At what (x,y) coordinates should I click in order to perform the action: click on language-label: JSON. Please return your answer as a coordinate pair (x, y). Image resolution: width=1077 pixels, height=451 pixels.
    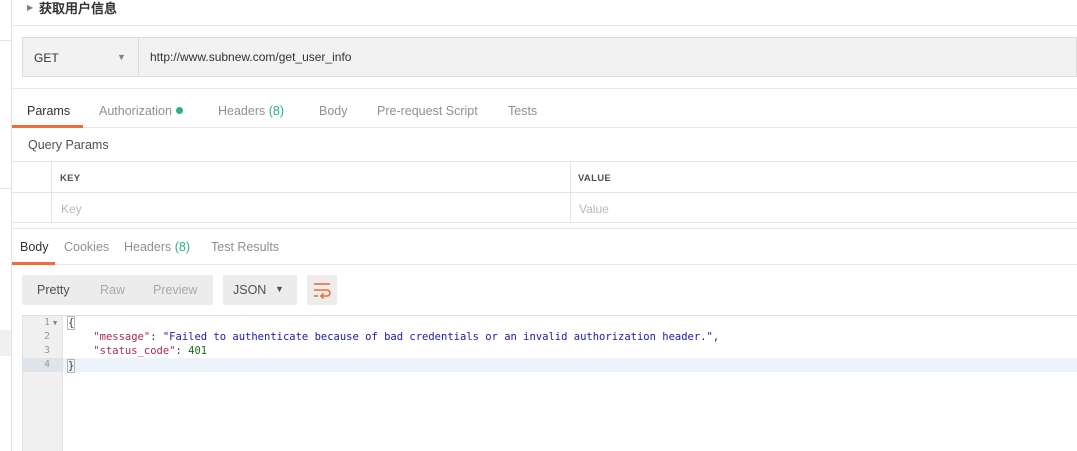
    Looking at the image, I should click on (250, 290).